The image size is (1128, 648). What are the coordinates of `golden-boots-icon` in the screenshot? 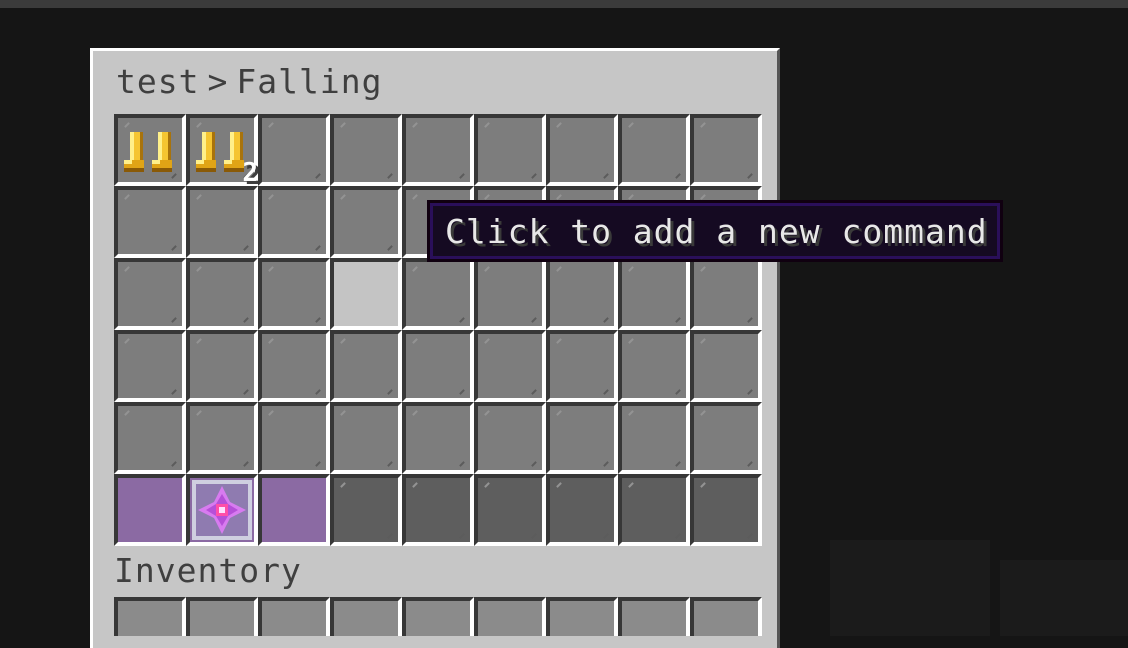 It's located at (148, 152).